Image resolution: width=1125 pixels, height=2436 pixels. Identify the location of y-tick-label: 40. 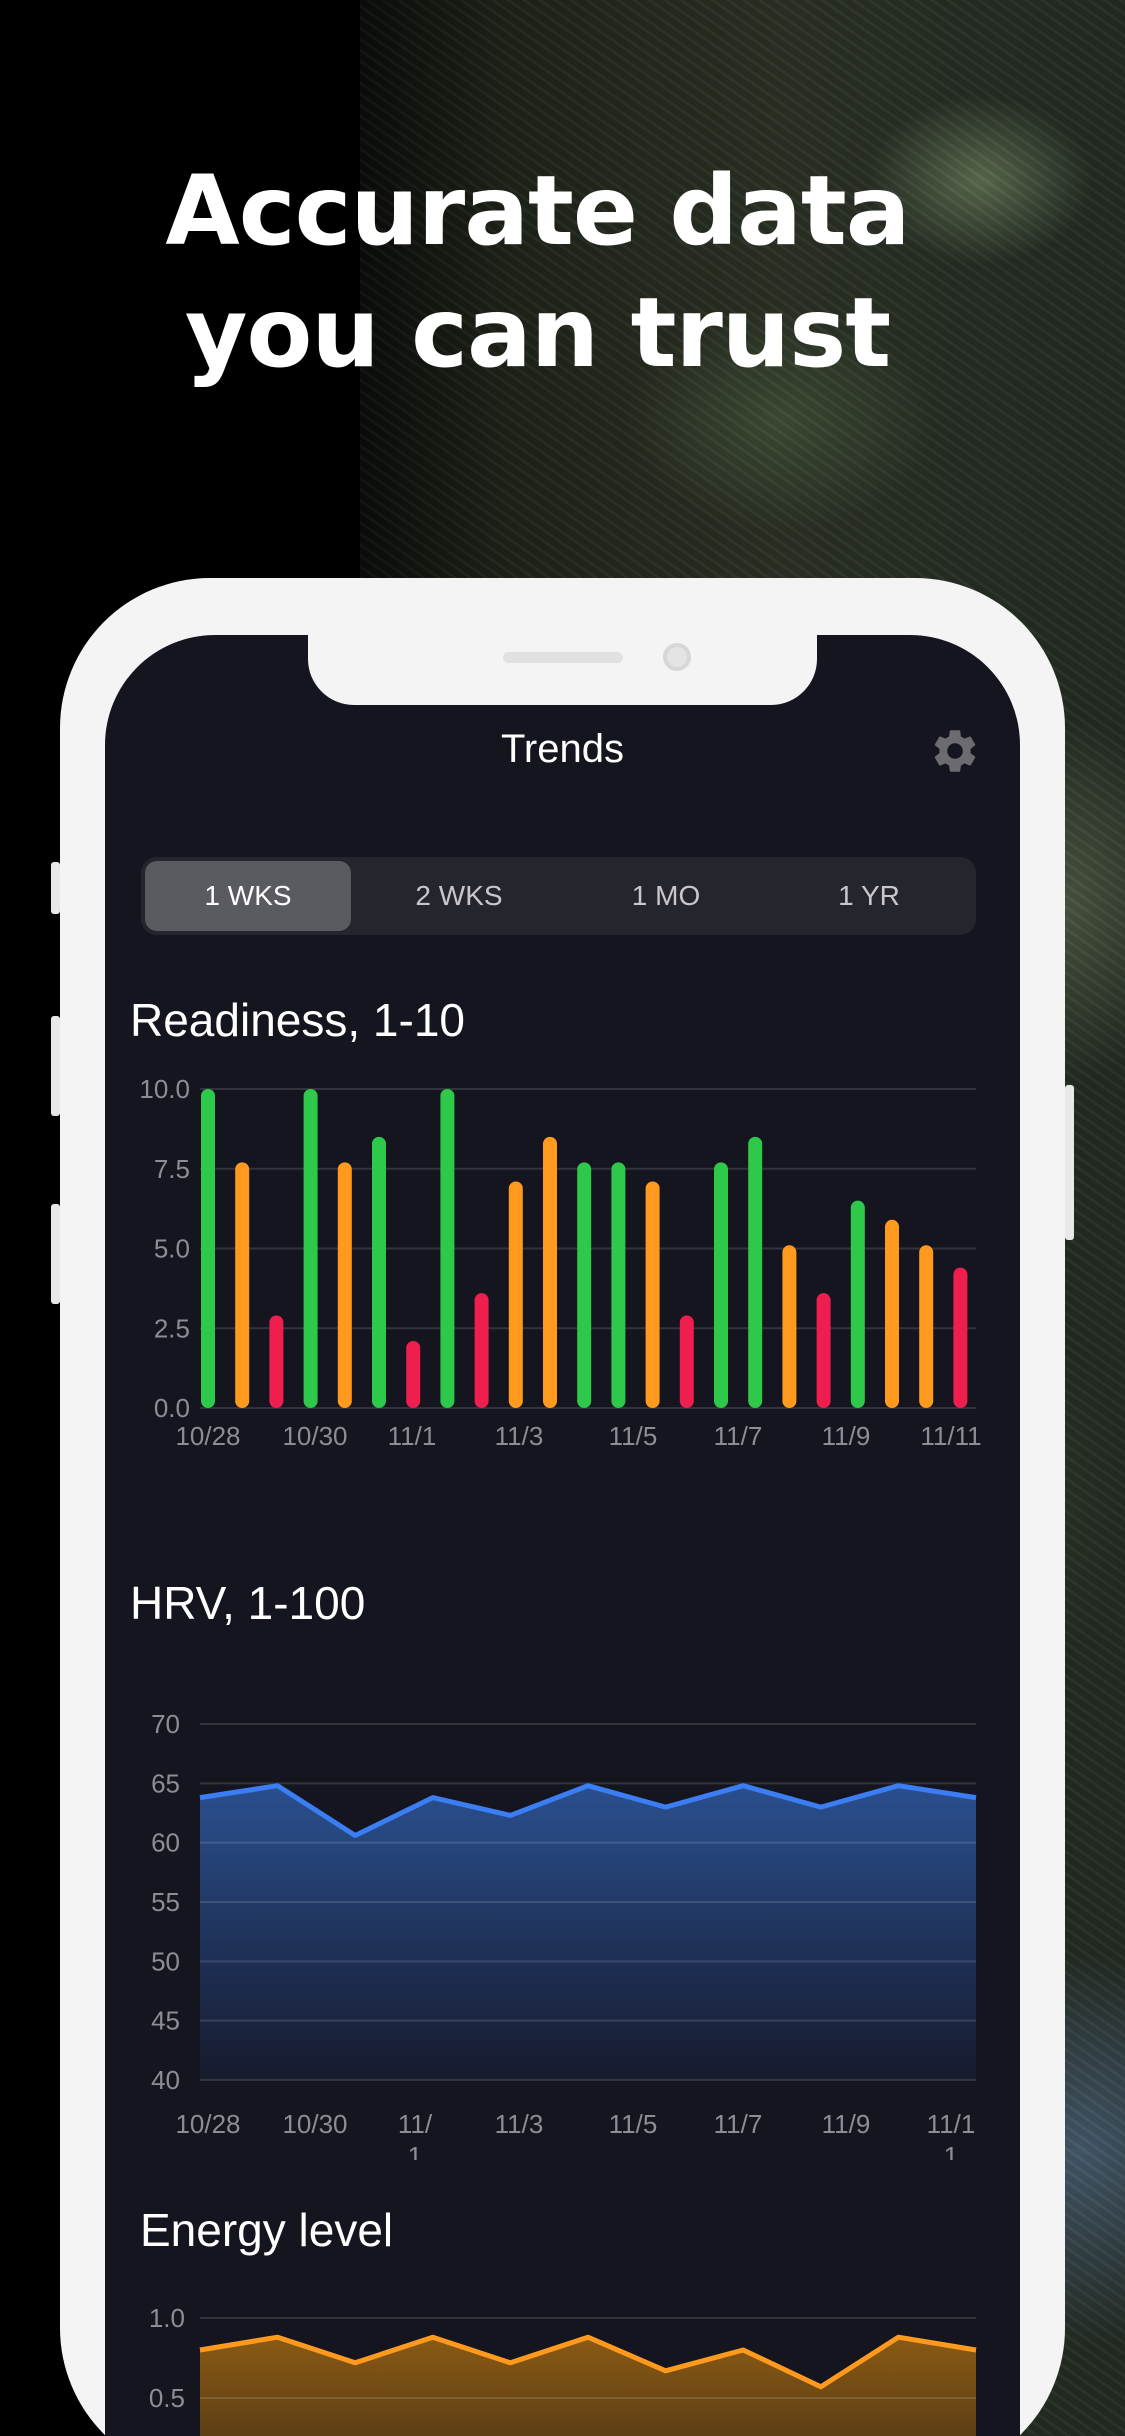
(165, 2080).